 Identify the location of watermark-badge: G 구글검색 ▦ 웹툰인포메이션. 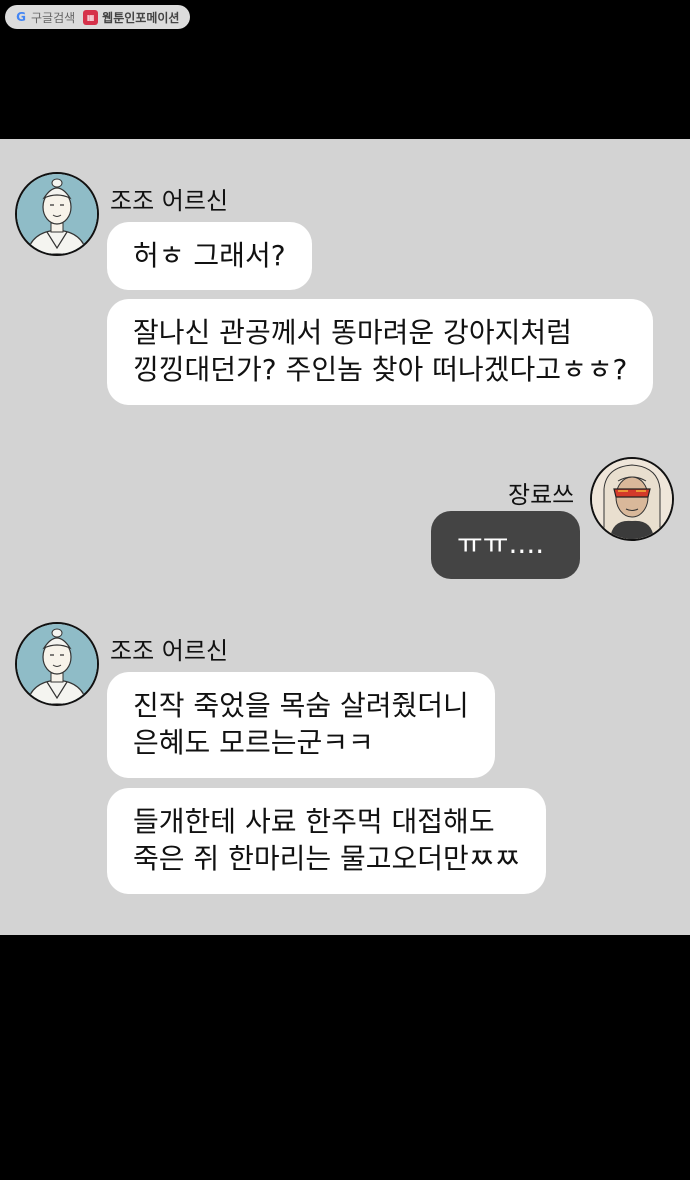
(97, 17).